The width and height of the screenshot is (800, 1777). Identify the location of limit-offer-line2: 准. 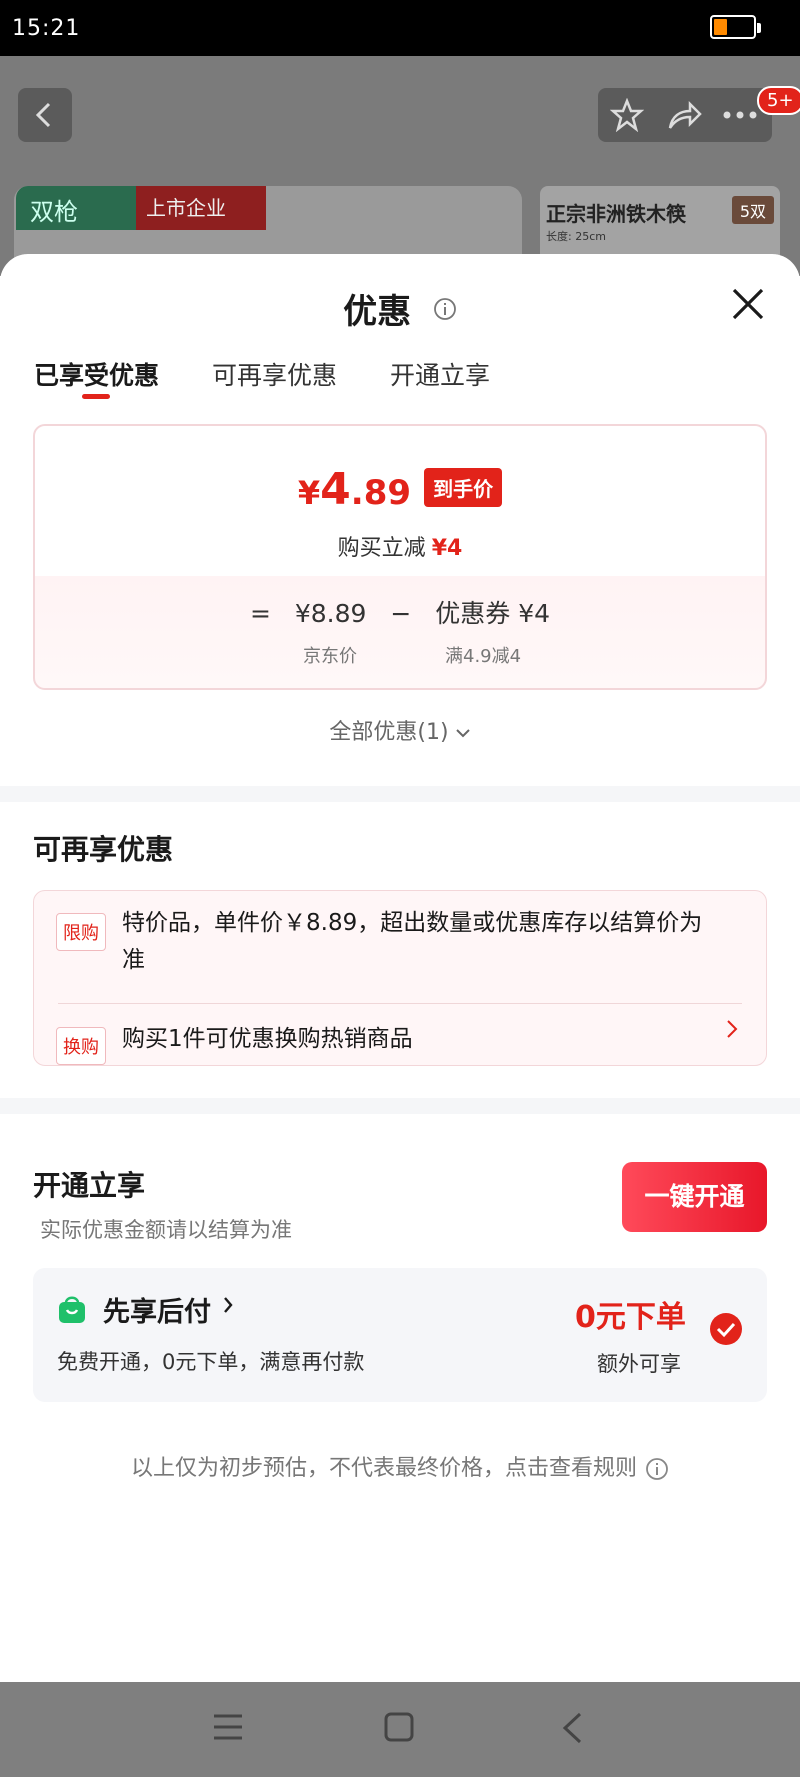
(133, 960).